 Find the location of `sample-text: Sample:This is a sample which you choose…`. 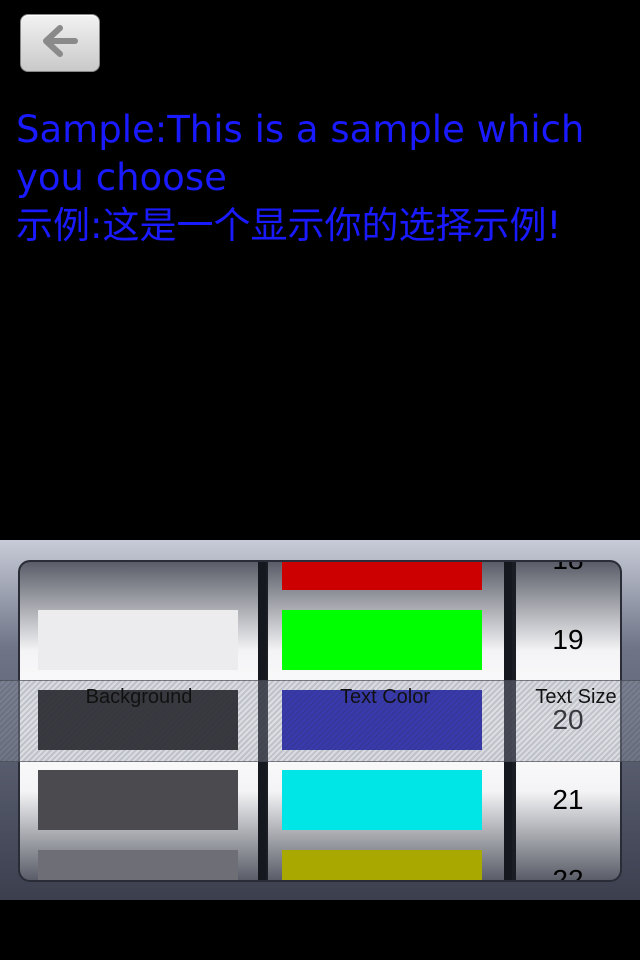

sample-text: Sample:This is a sample which you choose… is located at coordinates (316, 178).